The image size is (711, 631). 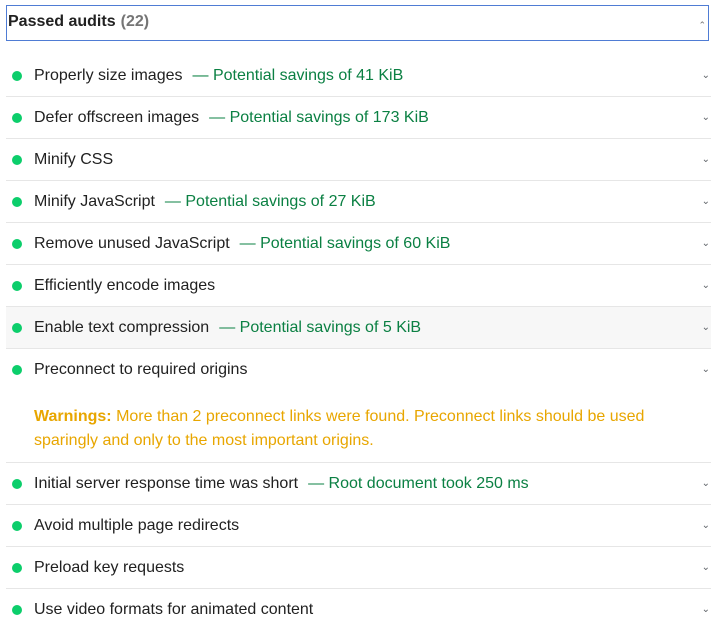 What do you see at coordinates (74, 159) in the screenshot?
I see `audit-title: Minify CSS` at bounding box center [74, 159].